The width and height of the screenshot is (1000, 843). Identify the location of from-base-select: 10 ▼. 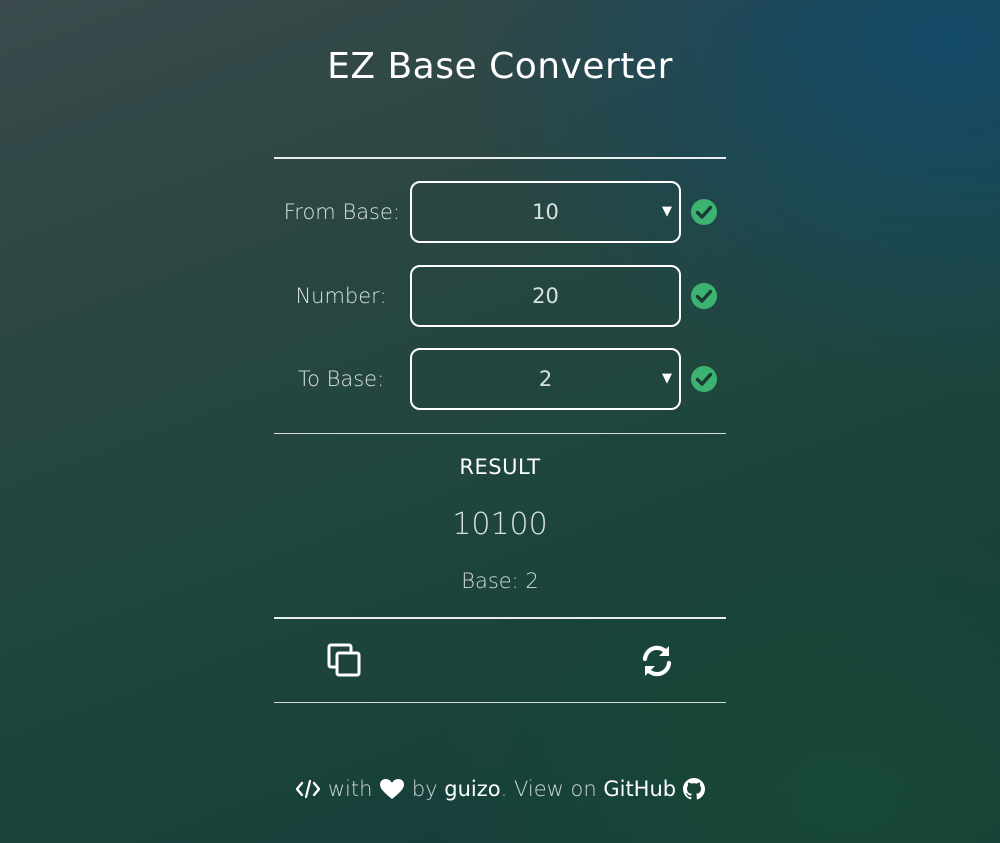
(545, 212).